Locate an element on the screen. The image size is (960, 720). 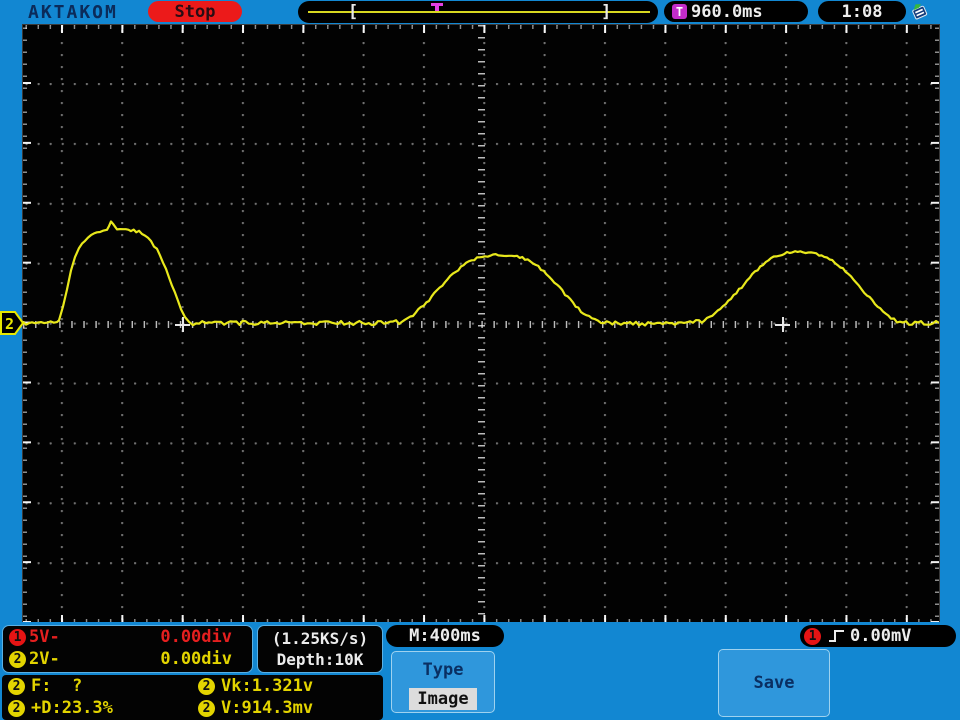
waveform-trace is located at coordinates (481, 273).